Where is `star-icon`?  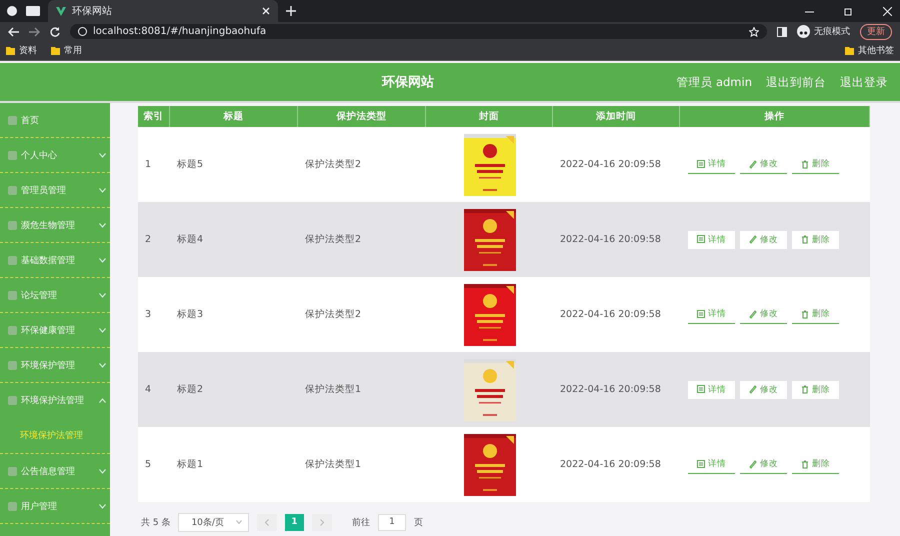 star-icon is located at coordinates (754, 31).